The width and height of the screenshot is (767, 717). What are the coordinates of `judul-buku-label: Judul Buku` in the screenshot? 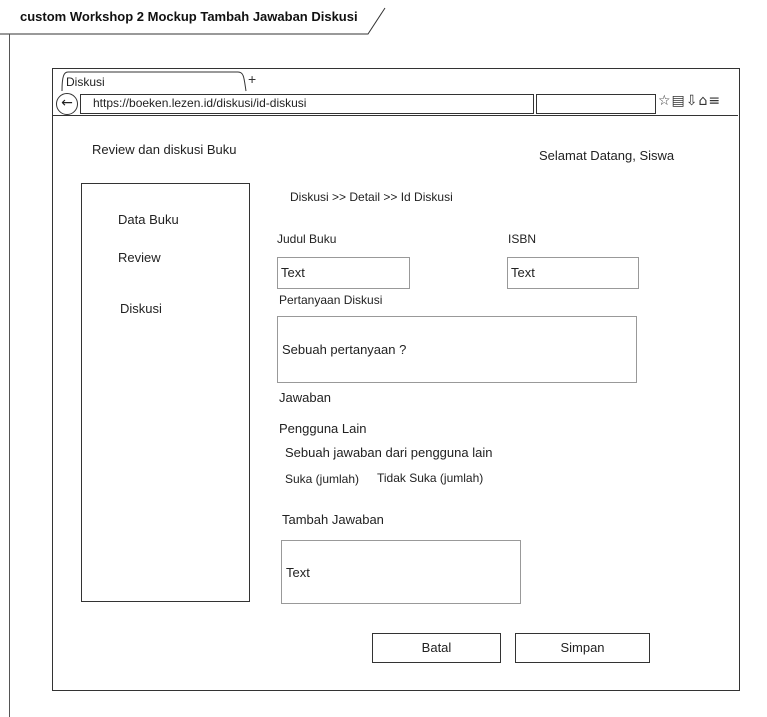 It's located at (307, 239).